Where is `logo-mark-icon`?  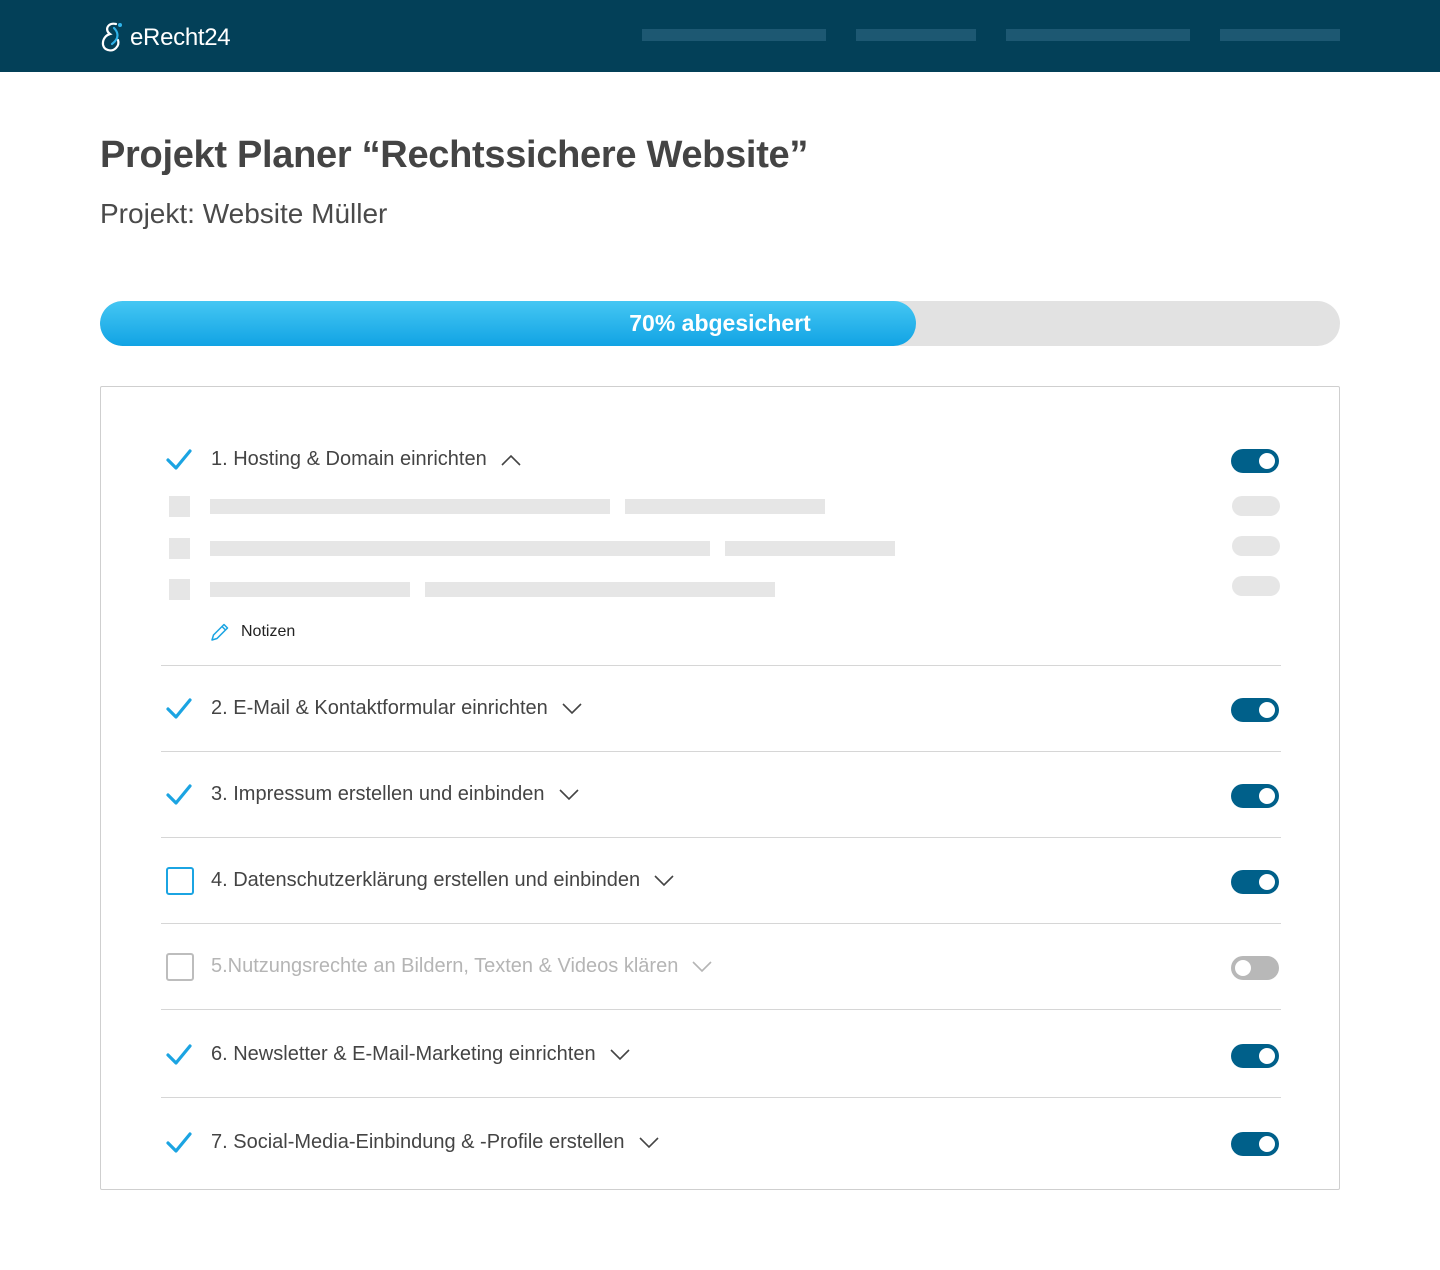 logo-mark-icon is located at coordinates (111, 37).